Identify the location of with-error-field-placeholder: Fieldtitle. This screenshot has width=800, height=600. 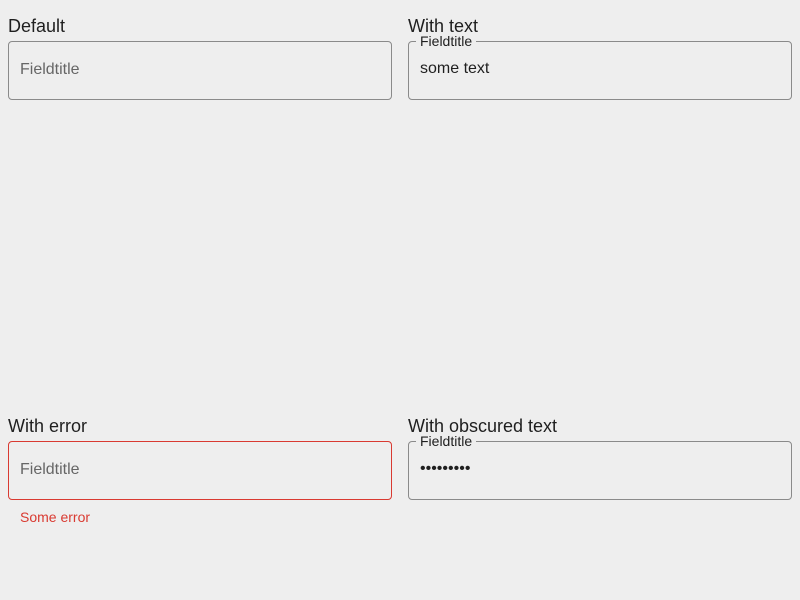
(50, 469).